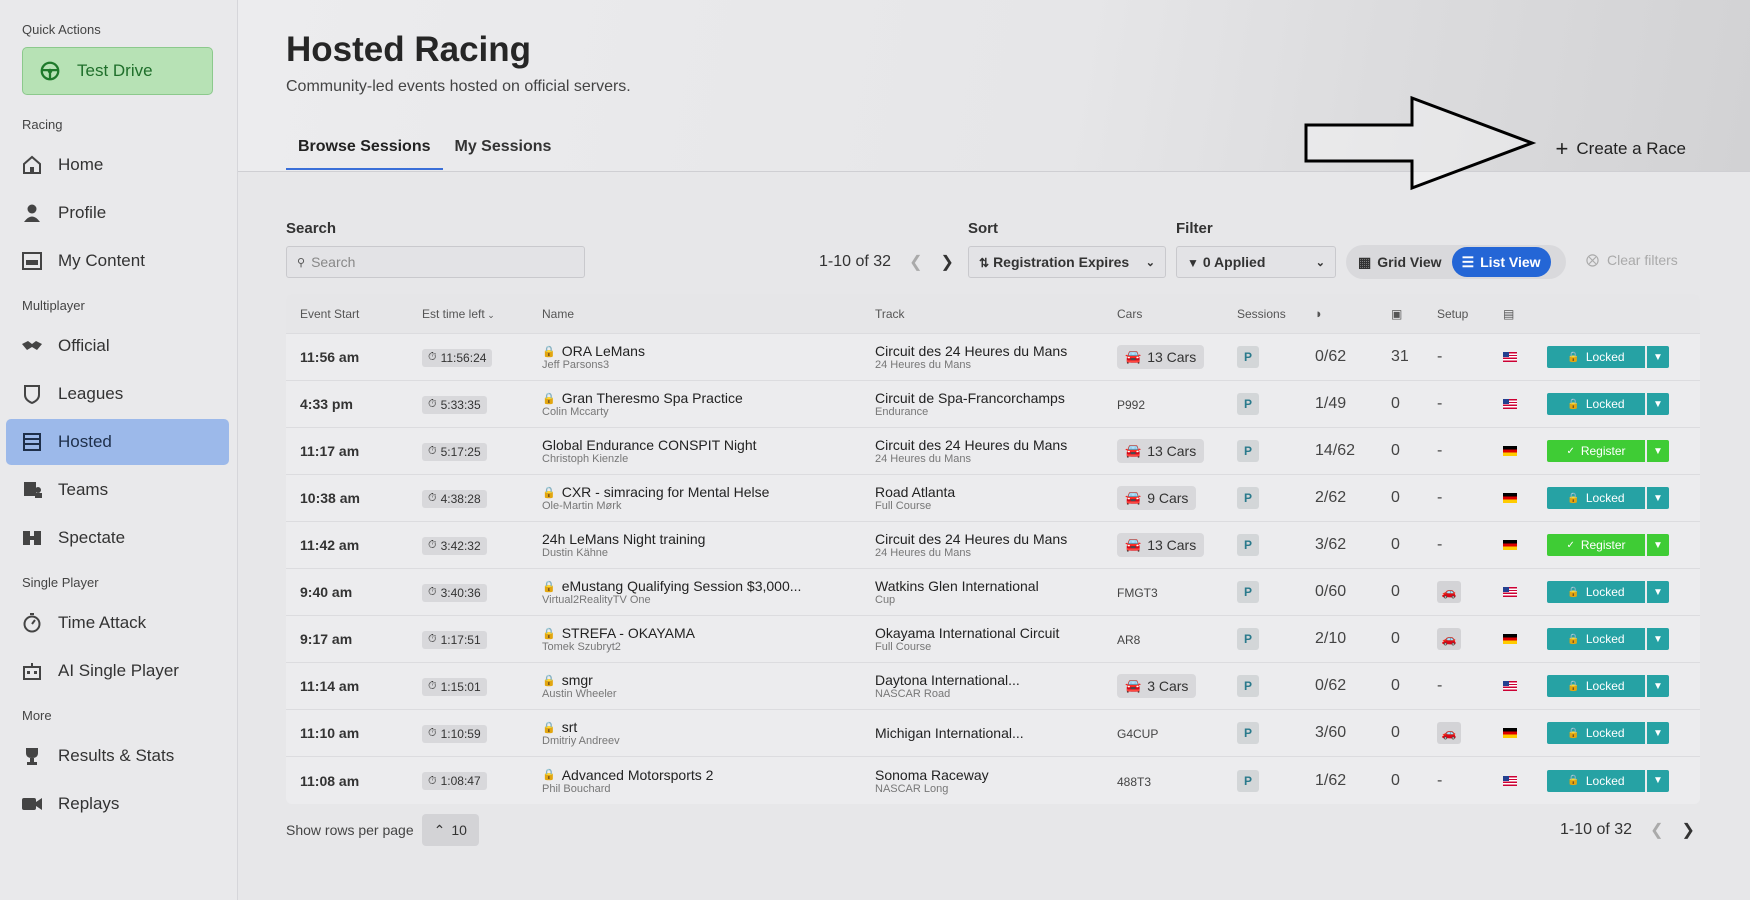 This screenshot has height=900, width=1750. I want to click on session-name-cell: 🔒 smgr Austin Wheeler, so click(694, 686).